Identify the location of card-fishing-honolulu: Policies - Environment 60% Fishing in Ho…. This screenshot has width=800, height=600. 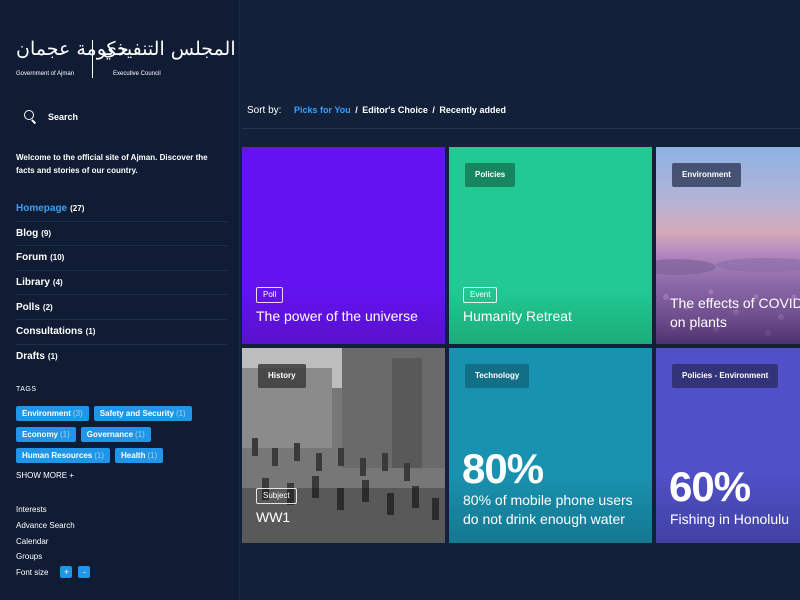
(728, 445).